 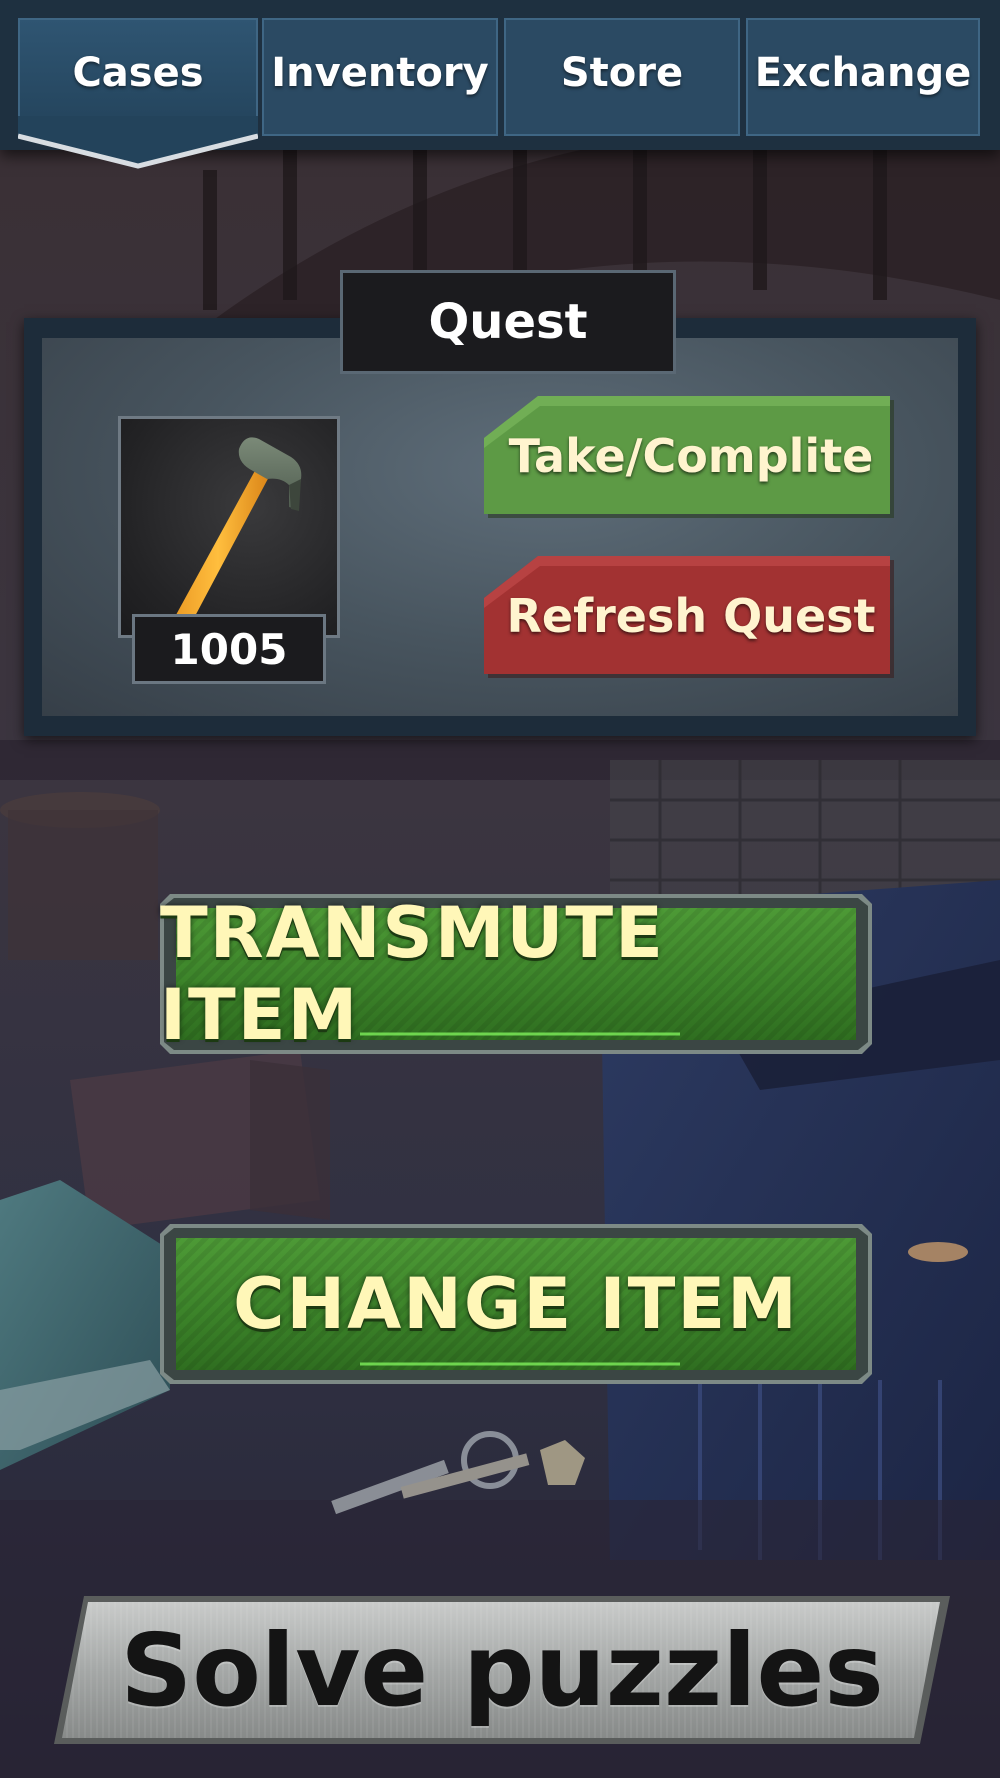 I want to click on change-item-button: CHANGE ITEM, so click(x=516, y=1304).